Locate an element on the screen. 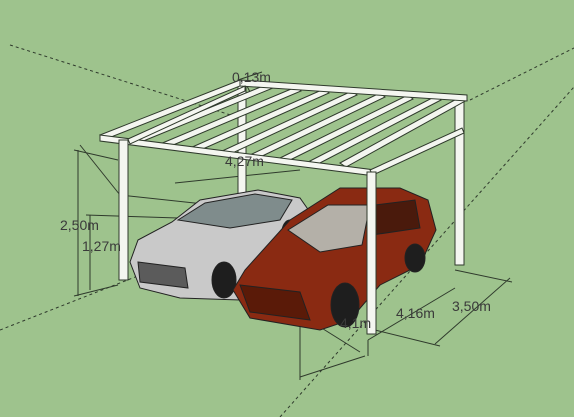 The image size is (574, 417). car-red-wheel-rear is located at coordinates (415, 258).